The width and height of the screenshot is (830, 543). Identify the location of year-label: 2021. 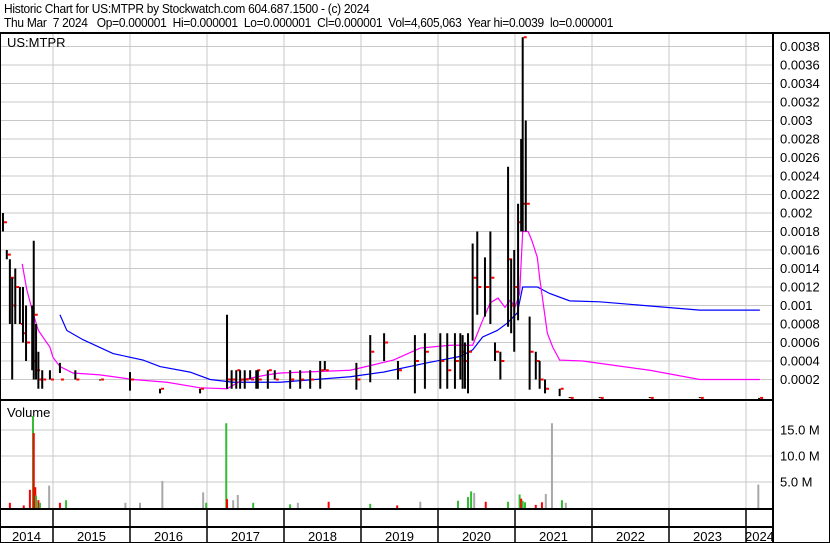
(553, 536).